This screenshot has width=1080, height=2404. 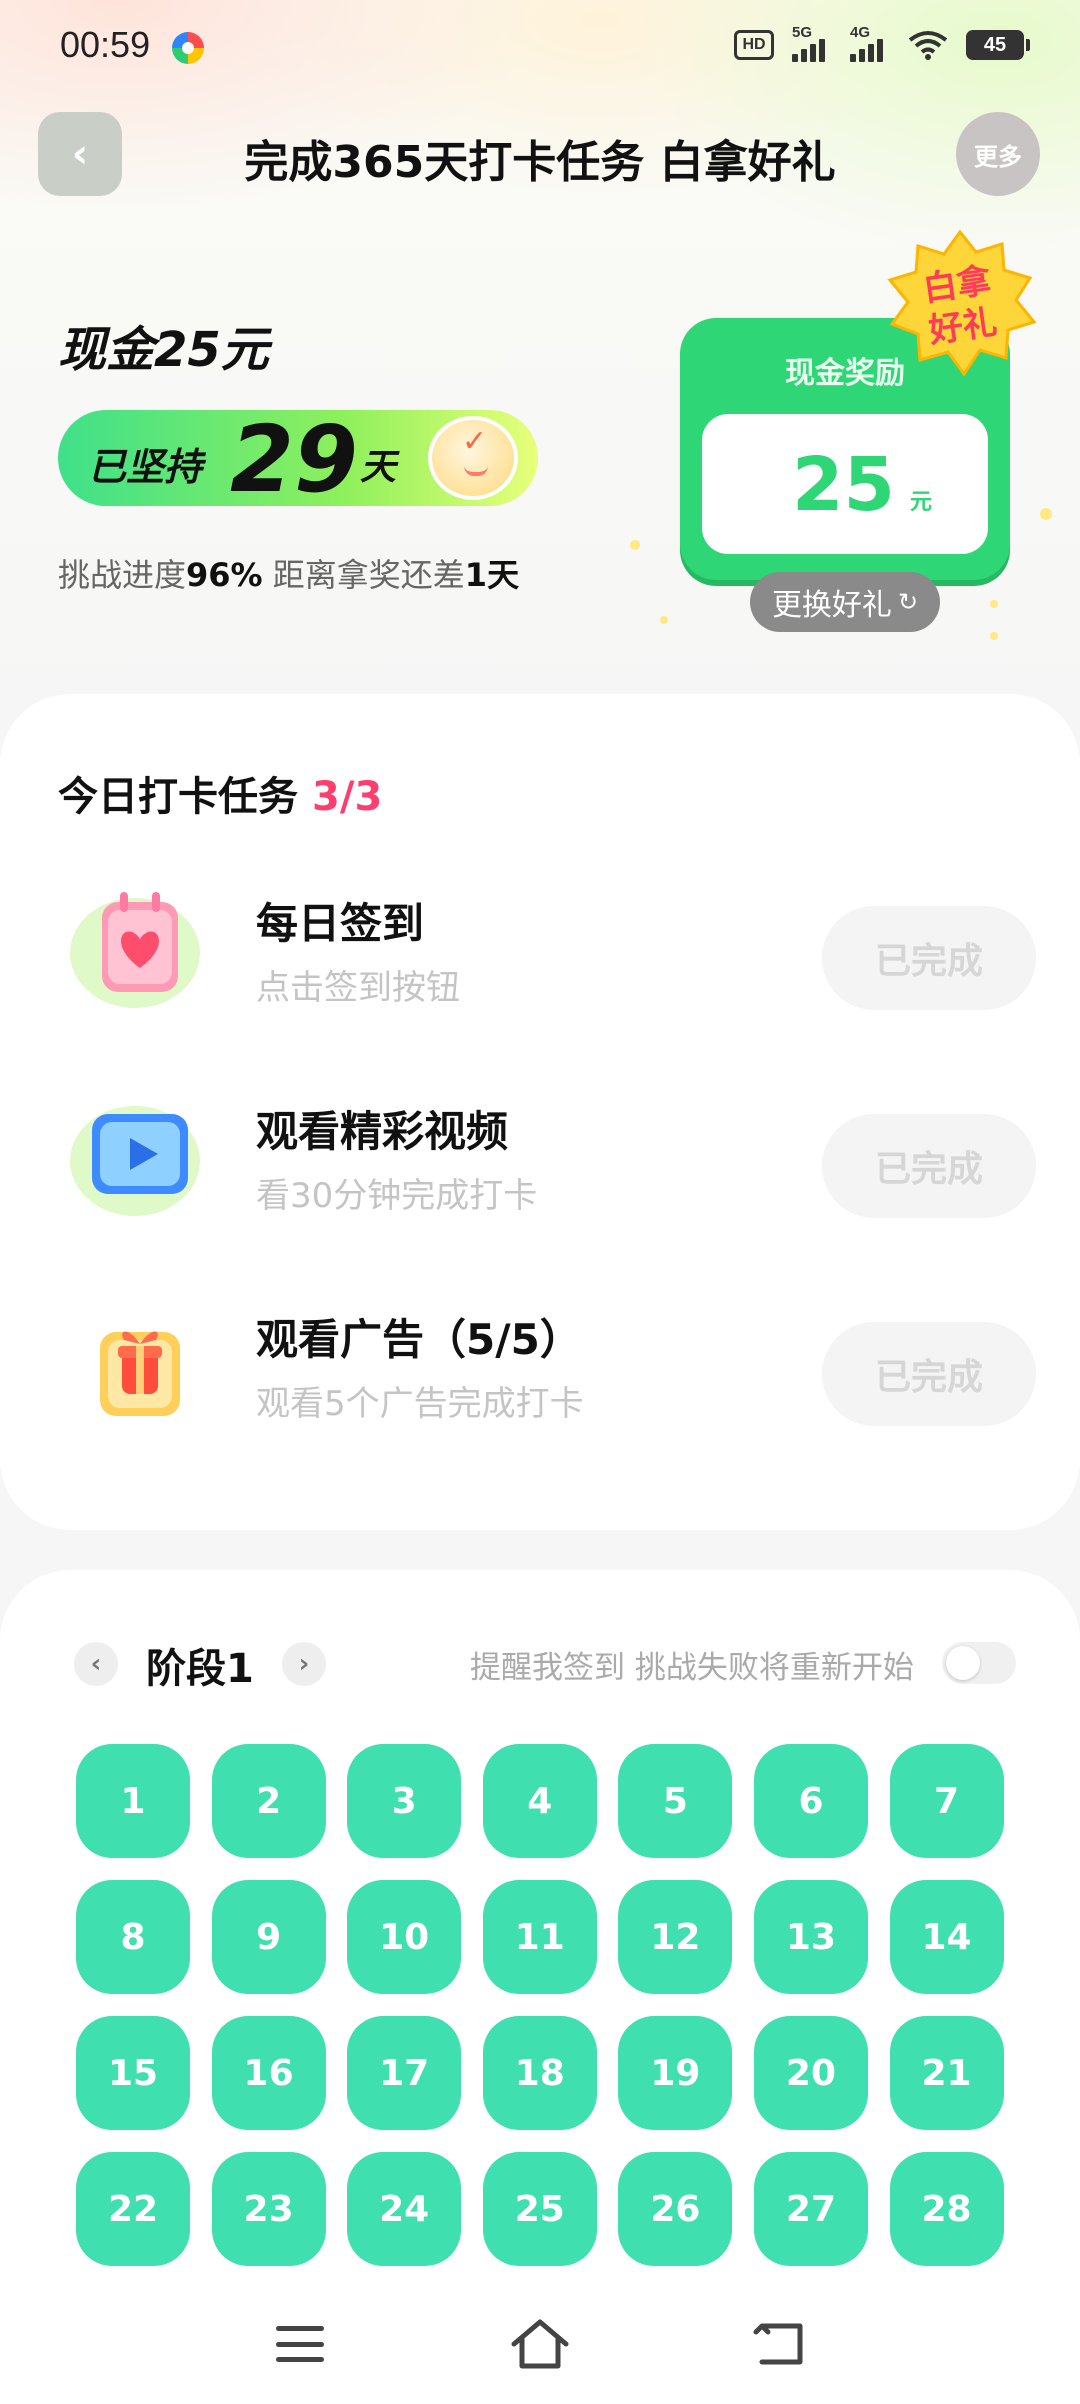 I want to click on reward-title: 现金25元, so click(x=163, y=350).